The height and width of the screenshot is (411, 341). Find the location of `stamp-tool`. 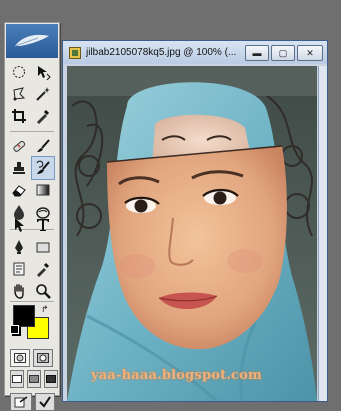

stamp-tool is located at coordinates (19, 168).